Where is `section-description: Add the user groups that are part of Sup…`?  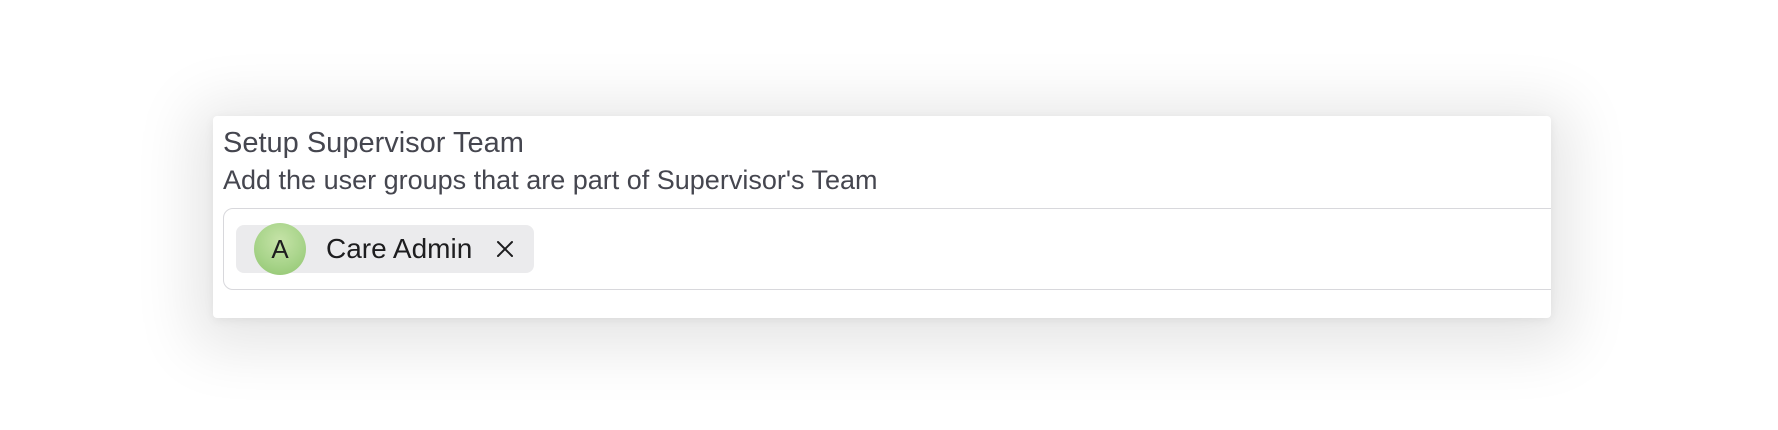 section-description: Add the user groups that are part of Sup… is located at coordinates (550, 180).